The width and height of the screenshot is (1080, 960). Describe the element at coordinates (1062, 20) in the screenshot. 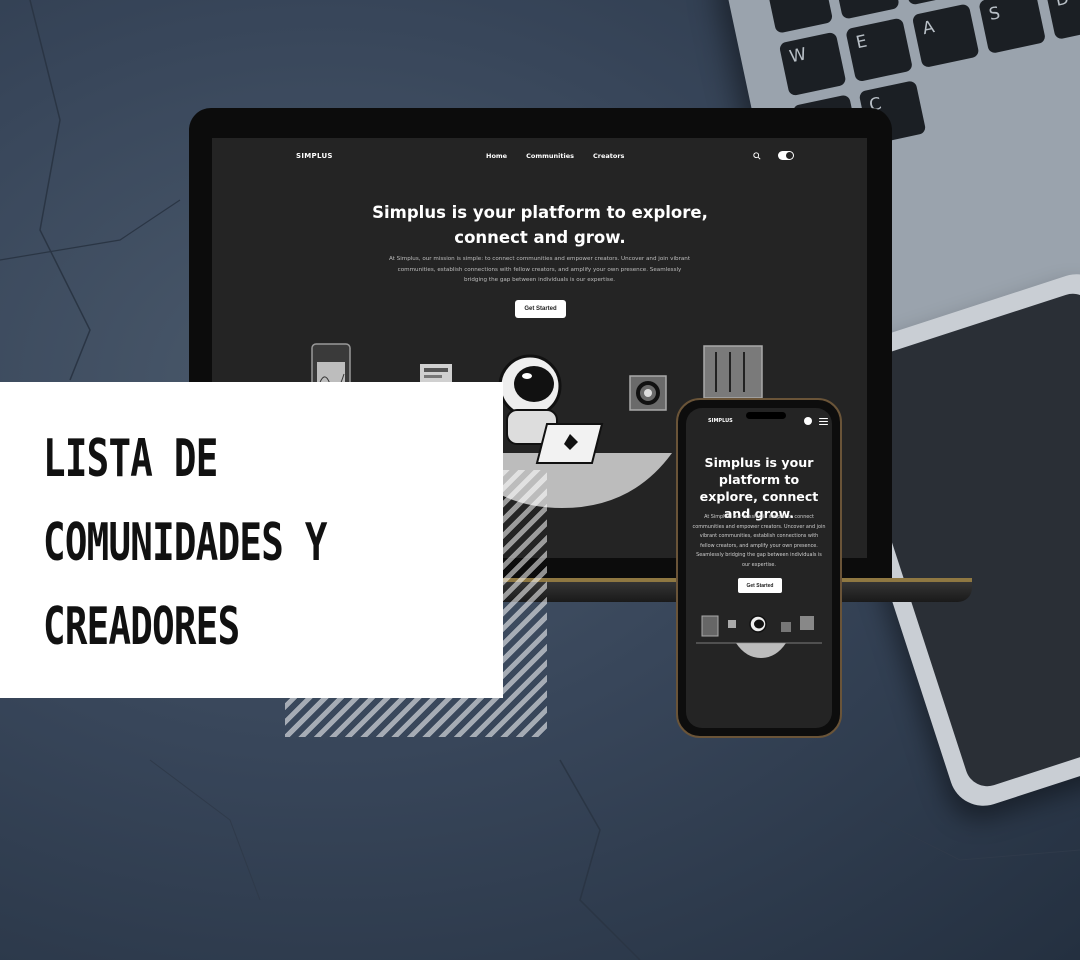

I see `keyboard-key: D` at that location.